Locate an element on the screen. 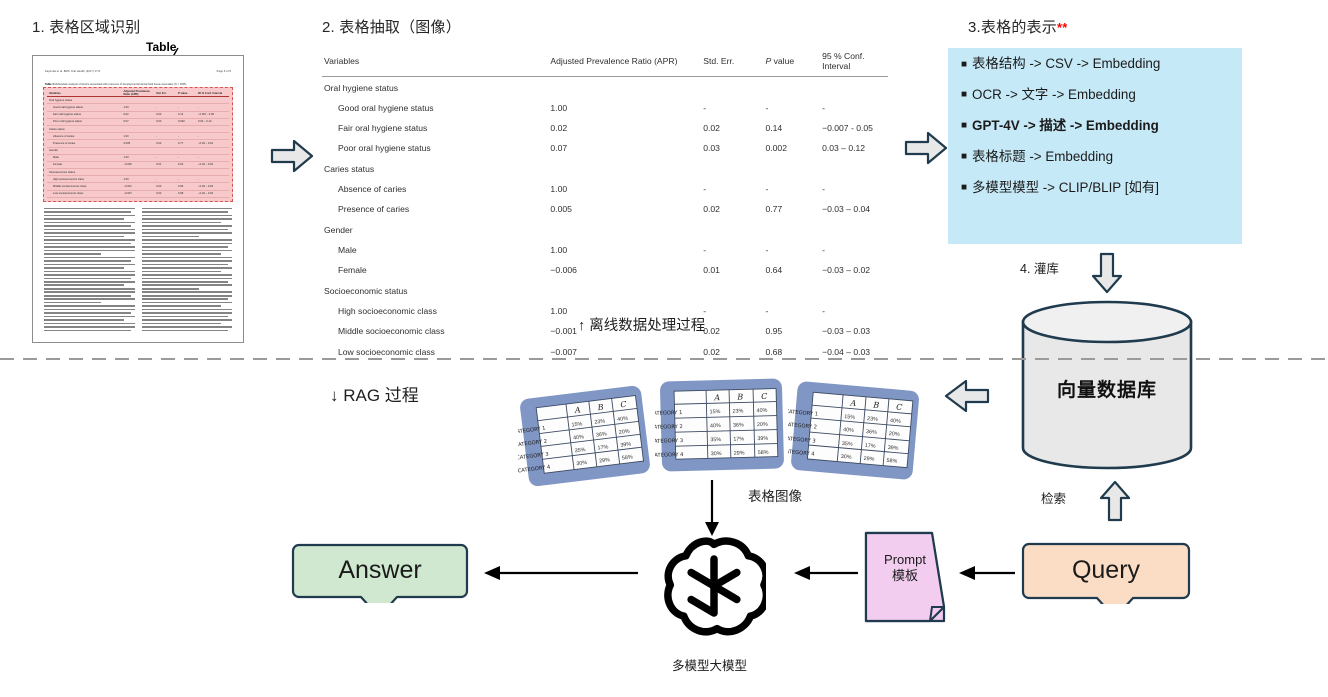 The width and height of the screenshot is (1328, 697). p-rest: value is located at coordinates (783, 61).